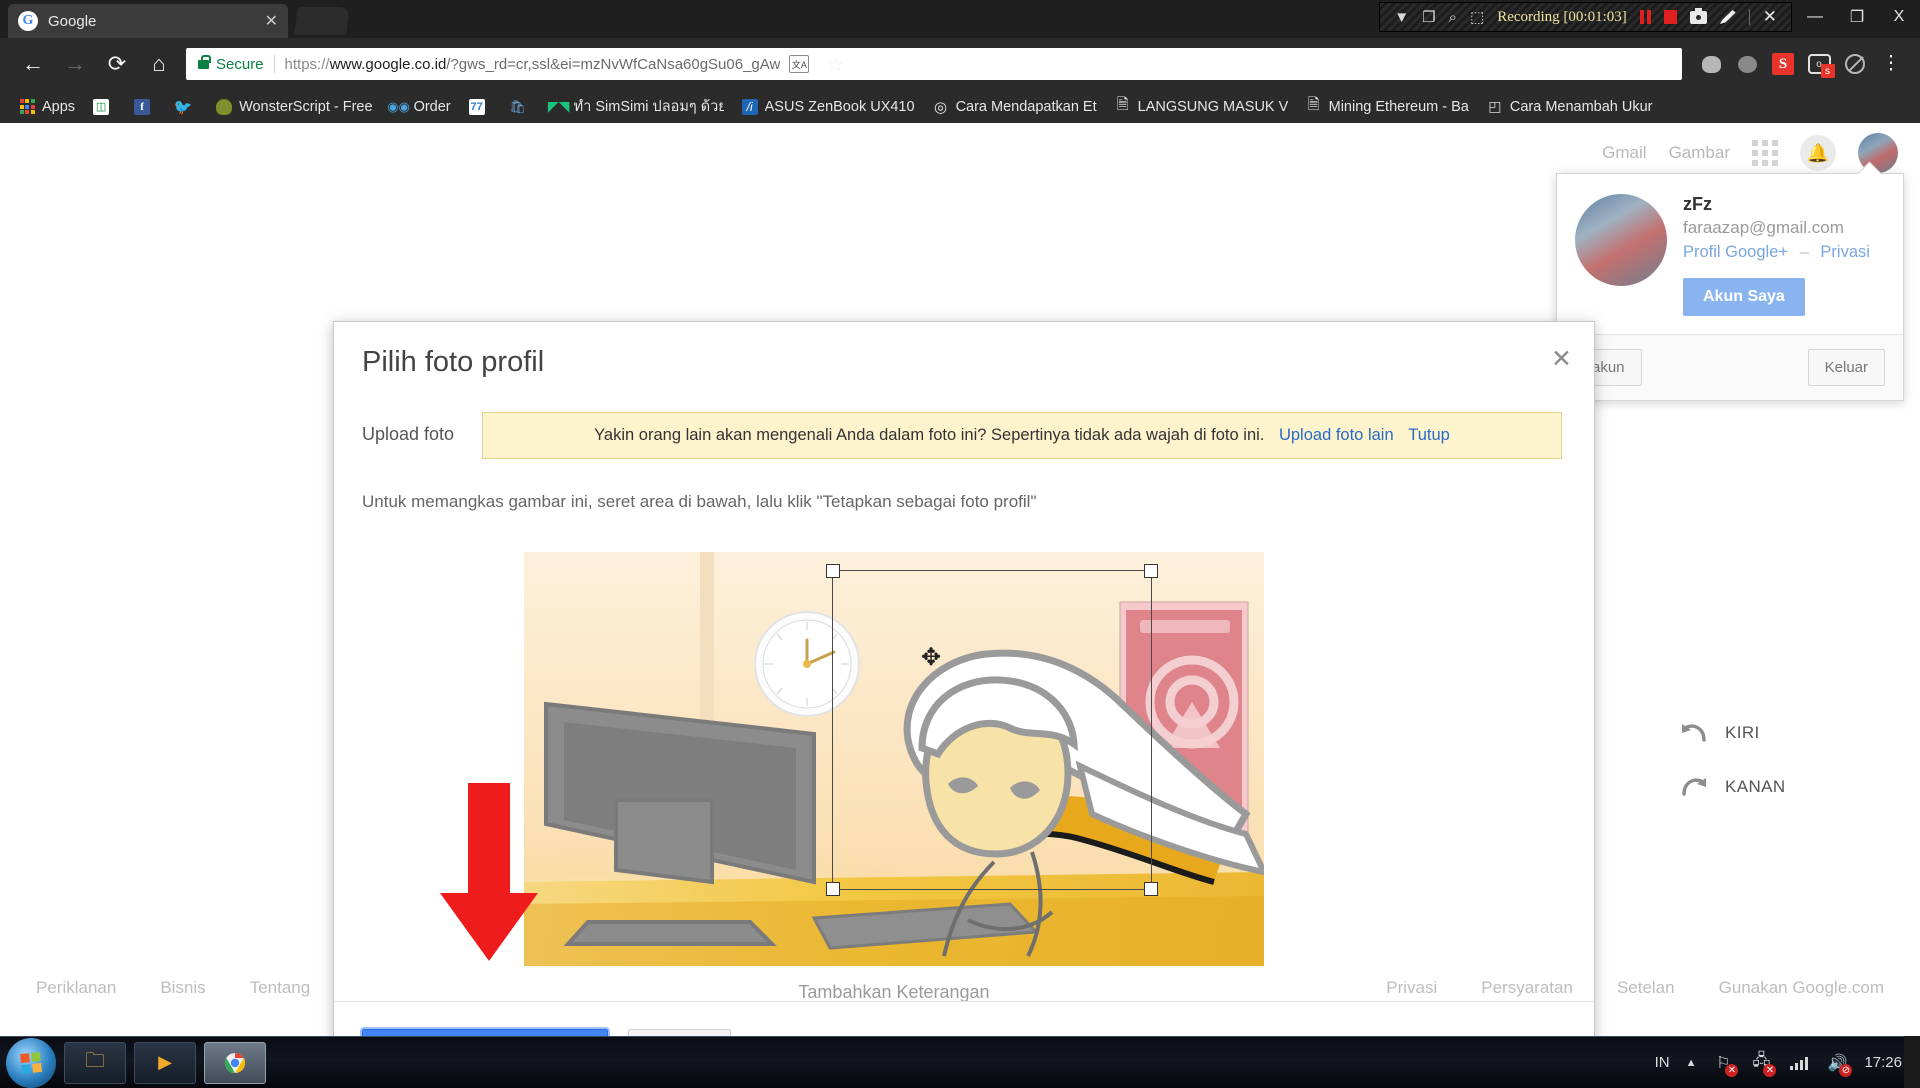  Describe the element at coordinates (165, 1062) in the screenshot. I see `media-player-icon: ▶` at that location.